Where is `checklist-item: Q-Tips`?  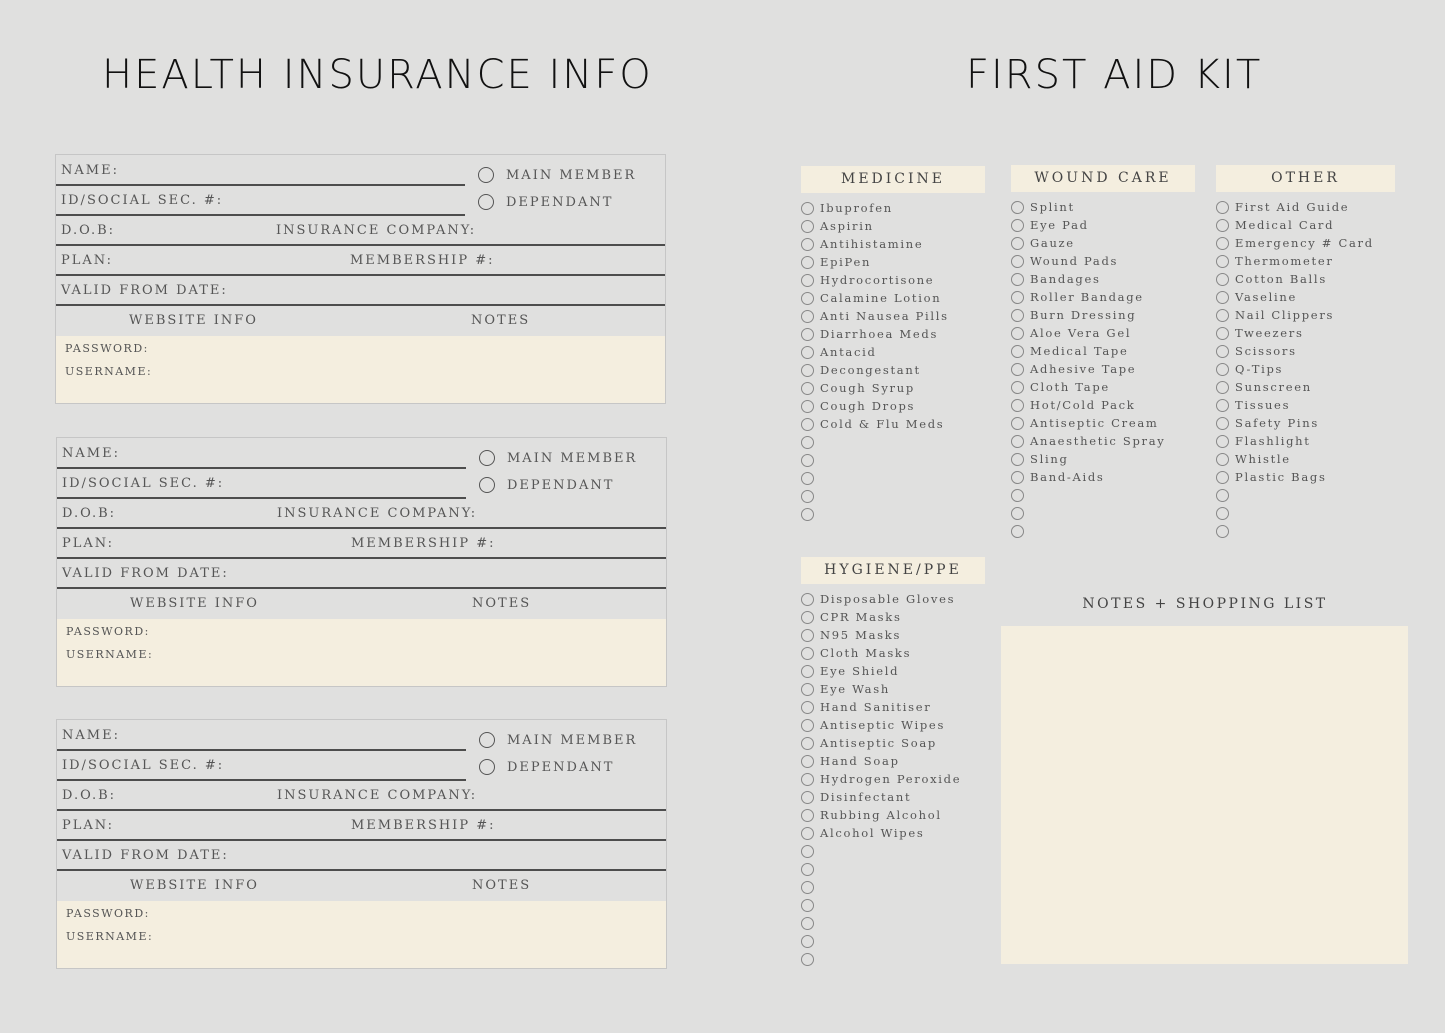 checklist-item: Q-Tips is located at coordinates (1305, 369).